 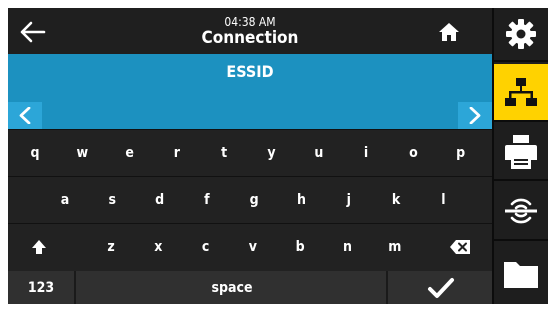 I want to click on enter-key, so click(x=441, y=287).